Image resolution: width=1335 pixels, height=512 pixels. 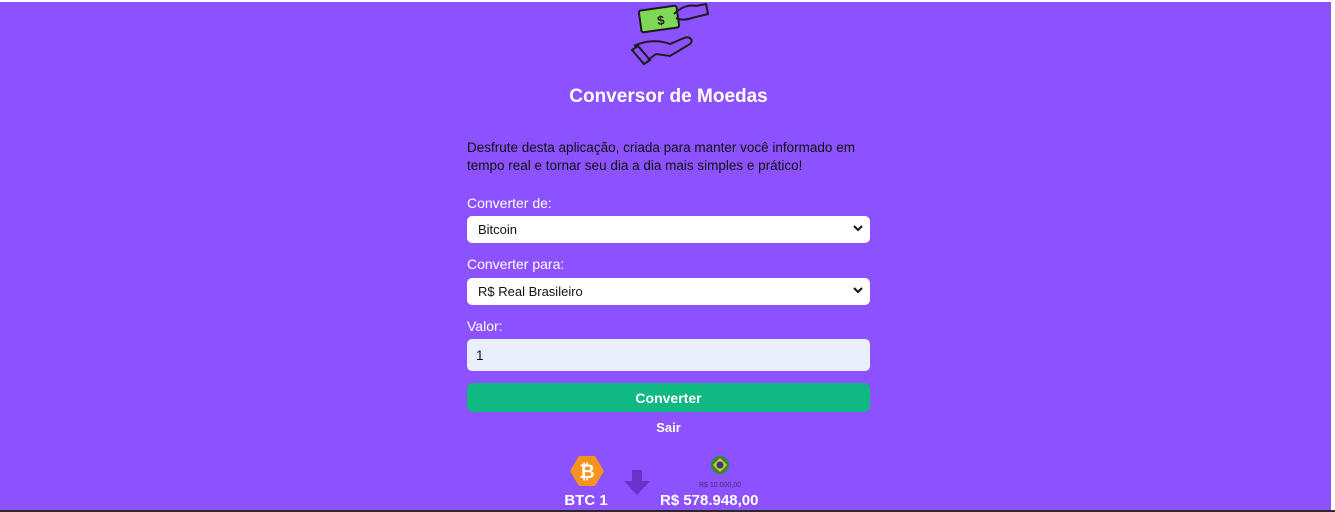 What do you see at coordinates (668, 229) in the screenshot?
I see `from-currency-select: Bitcoin` at bounding box center [668, 229].